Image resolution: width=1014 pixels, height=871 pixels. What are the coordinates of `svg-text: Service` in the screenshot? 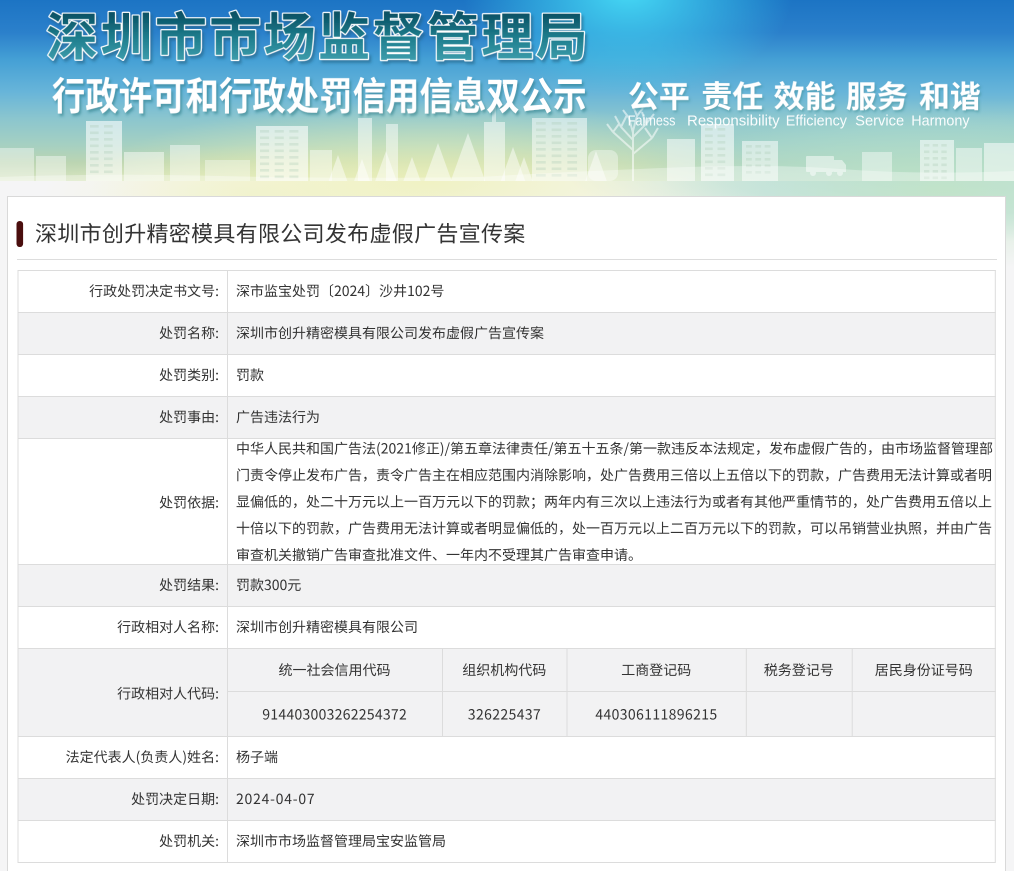 It's located at (879, 121).